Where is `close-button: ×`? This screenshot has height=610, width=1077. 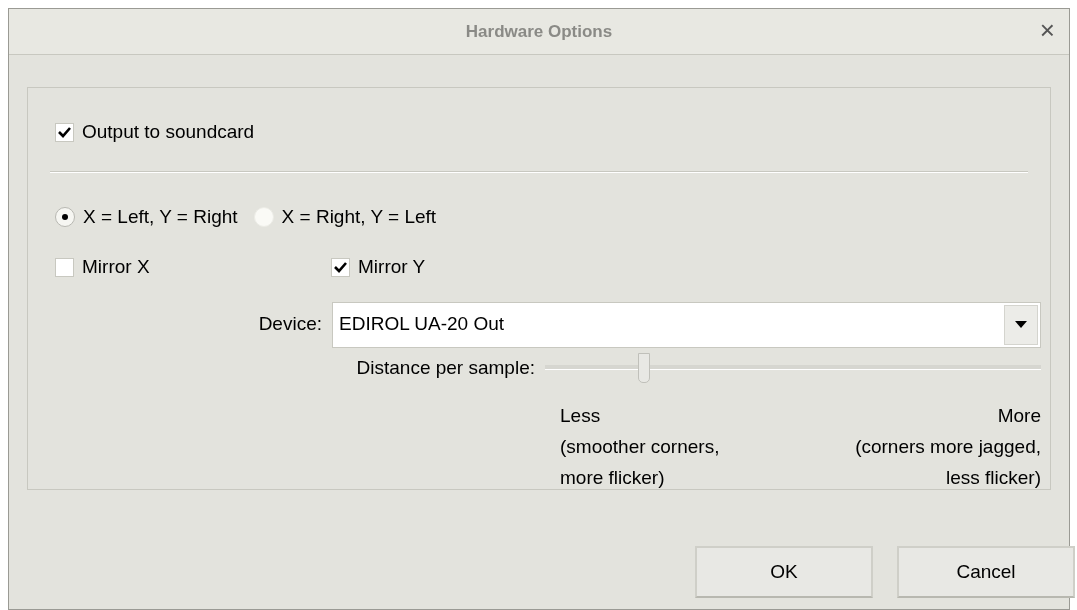
close-button: × is located at coordinates (1047, 30).